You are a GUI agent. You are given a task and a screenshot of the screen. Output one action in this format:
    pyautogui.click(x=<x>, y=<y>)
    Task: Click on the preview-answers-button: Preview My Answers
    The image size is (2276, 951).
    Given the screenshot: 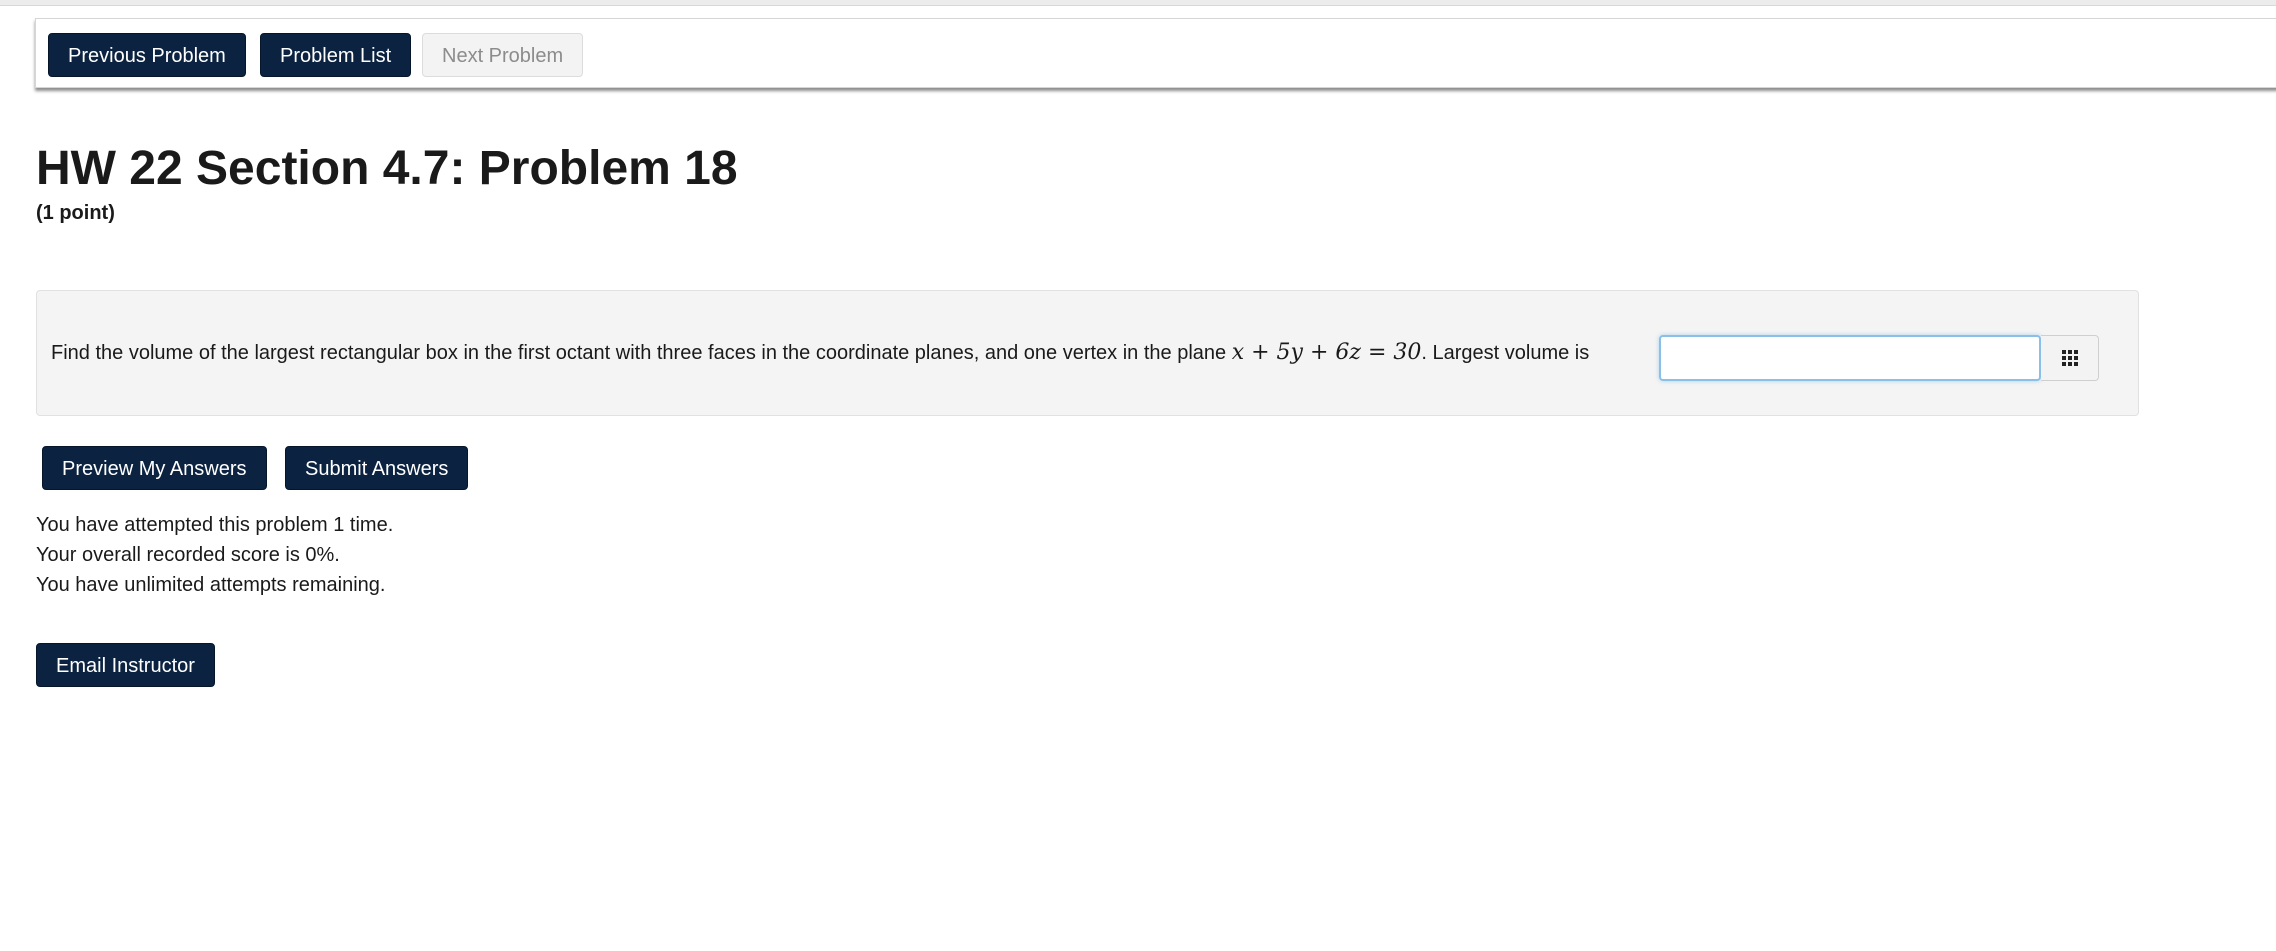 What is the action you would take?
    pyautogui.click(x=154, y=468)
    